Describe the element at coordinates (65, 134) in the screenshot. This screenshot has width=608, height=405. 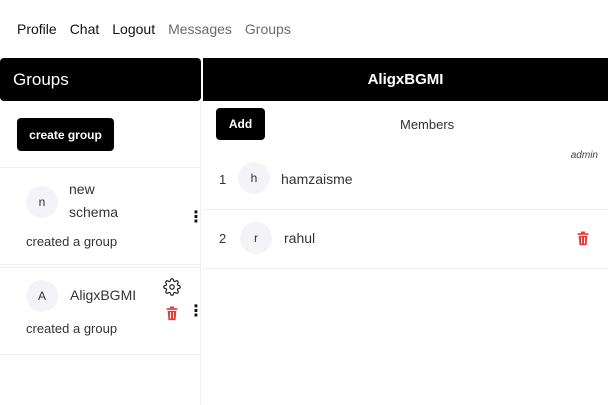
I see `create-group-button: create group` at that location.